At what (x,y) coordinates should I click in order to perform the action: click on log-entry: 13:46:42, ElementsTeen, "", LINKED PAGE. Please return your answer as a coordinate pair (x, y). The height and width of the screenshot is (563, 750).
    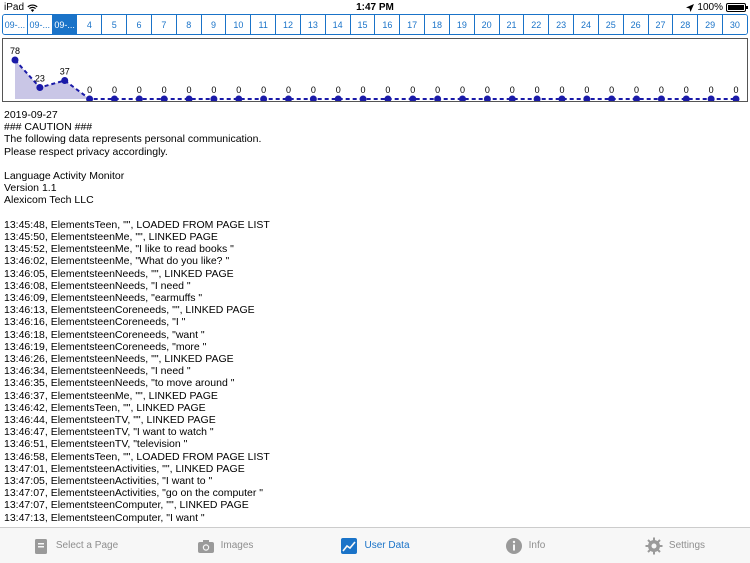
    Looking at the image, I should click on (105, 407).